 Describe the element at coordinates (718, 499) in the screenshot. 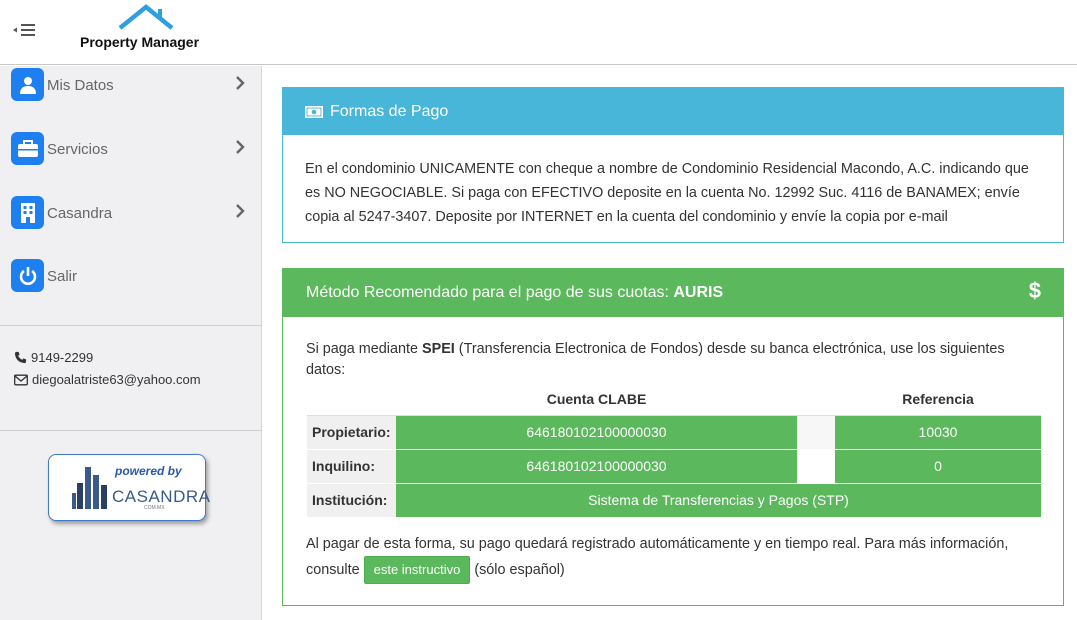

I see `institution-value: Sistema de Transferencias y Pagos (STP)` at that location.